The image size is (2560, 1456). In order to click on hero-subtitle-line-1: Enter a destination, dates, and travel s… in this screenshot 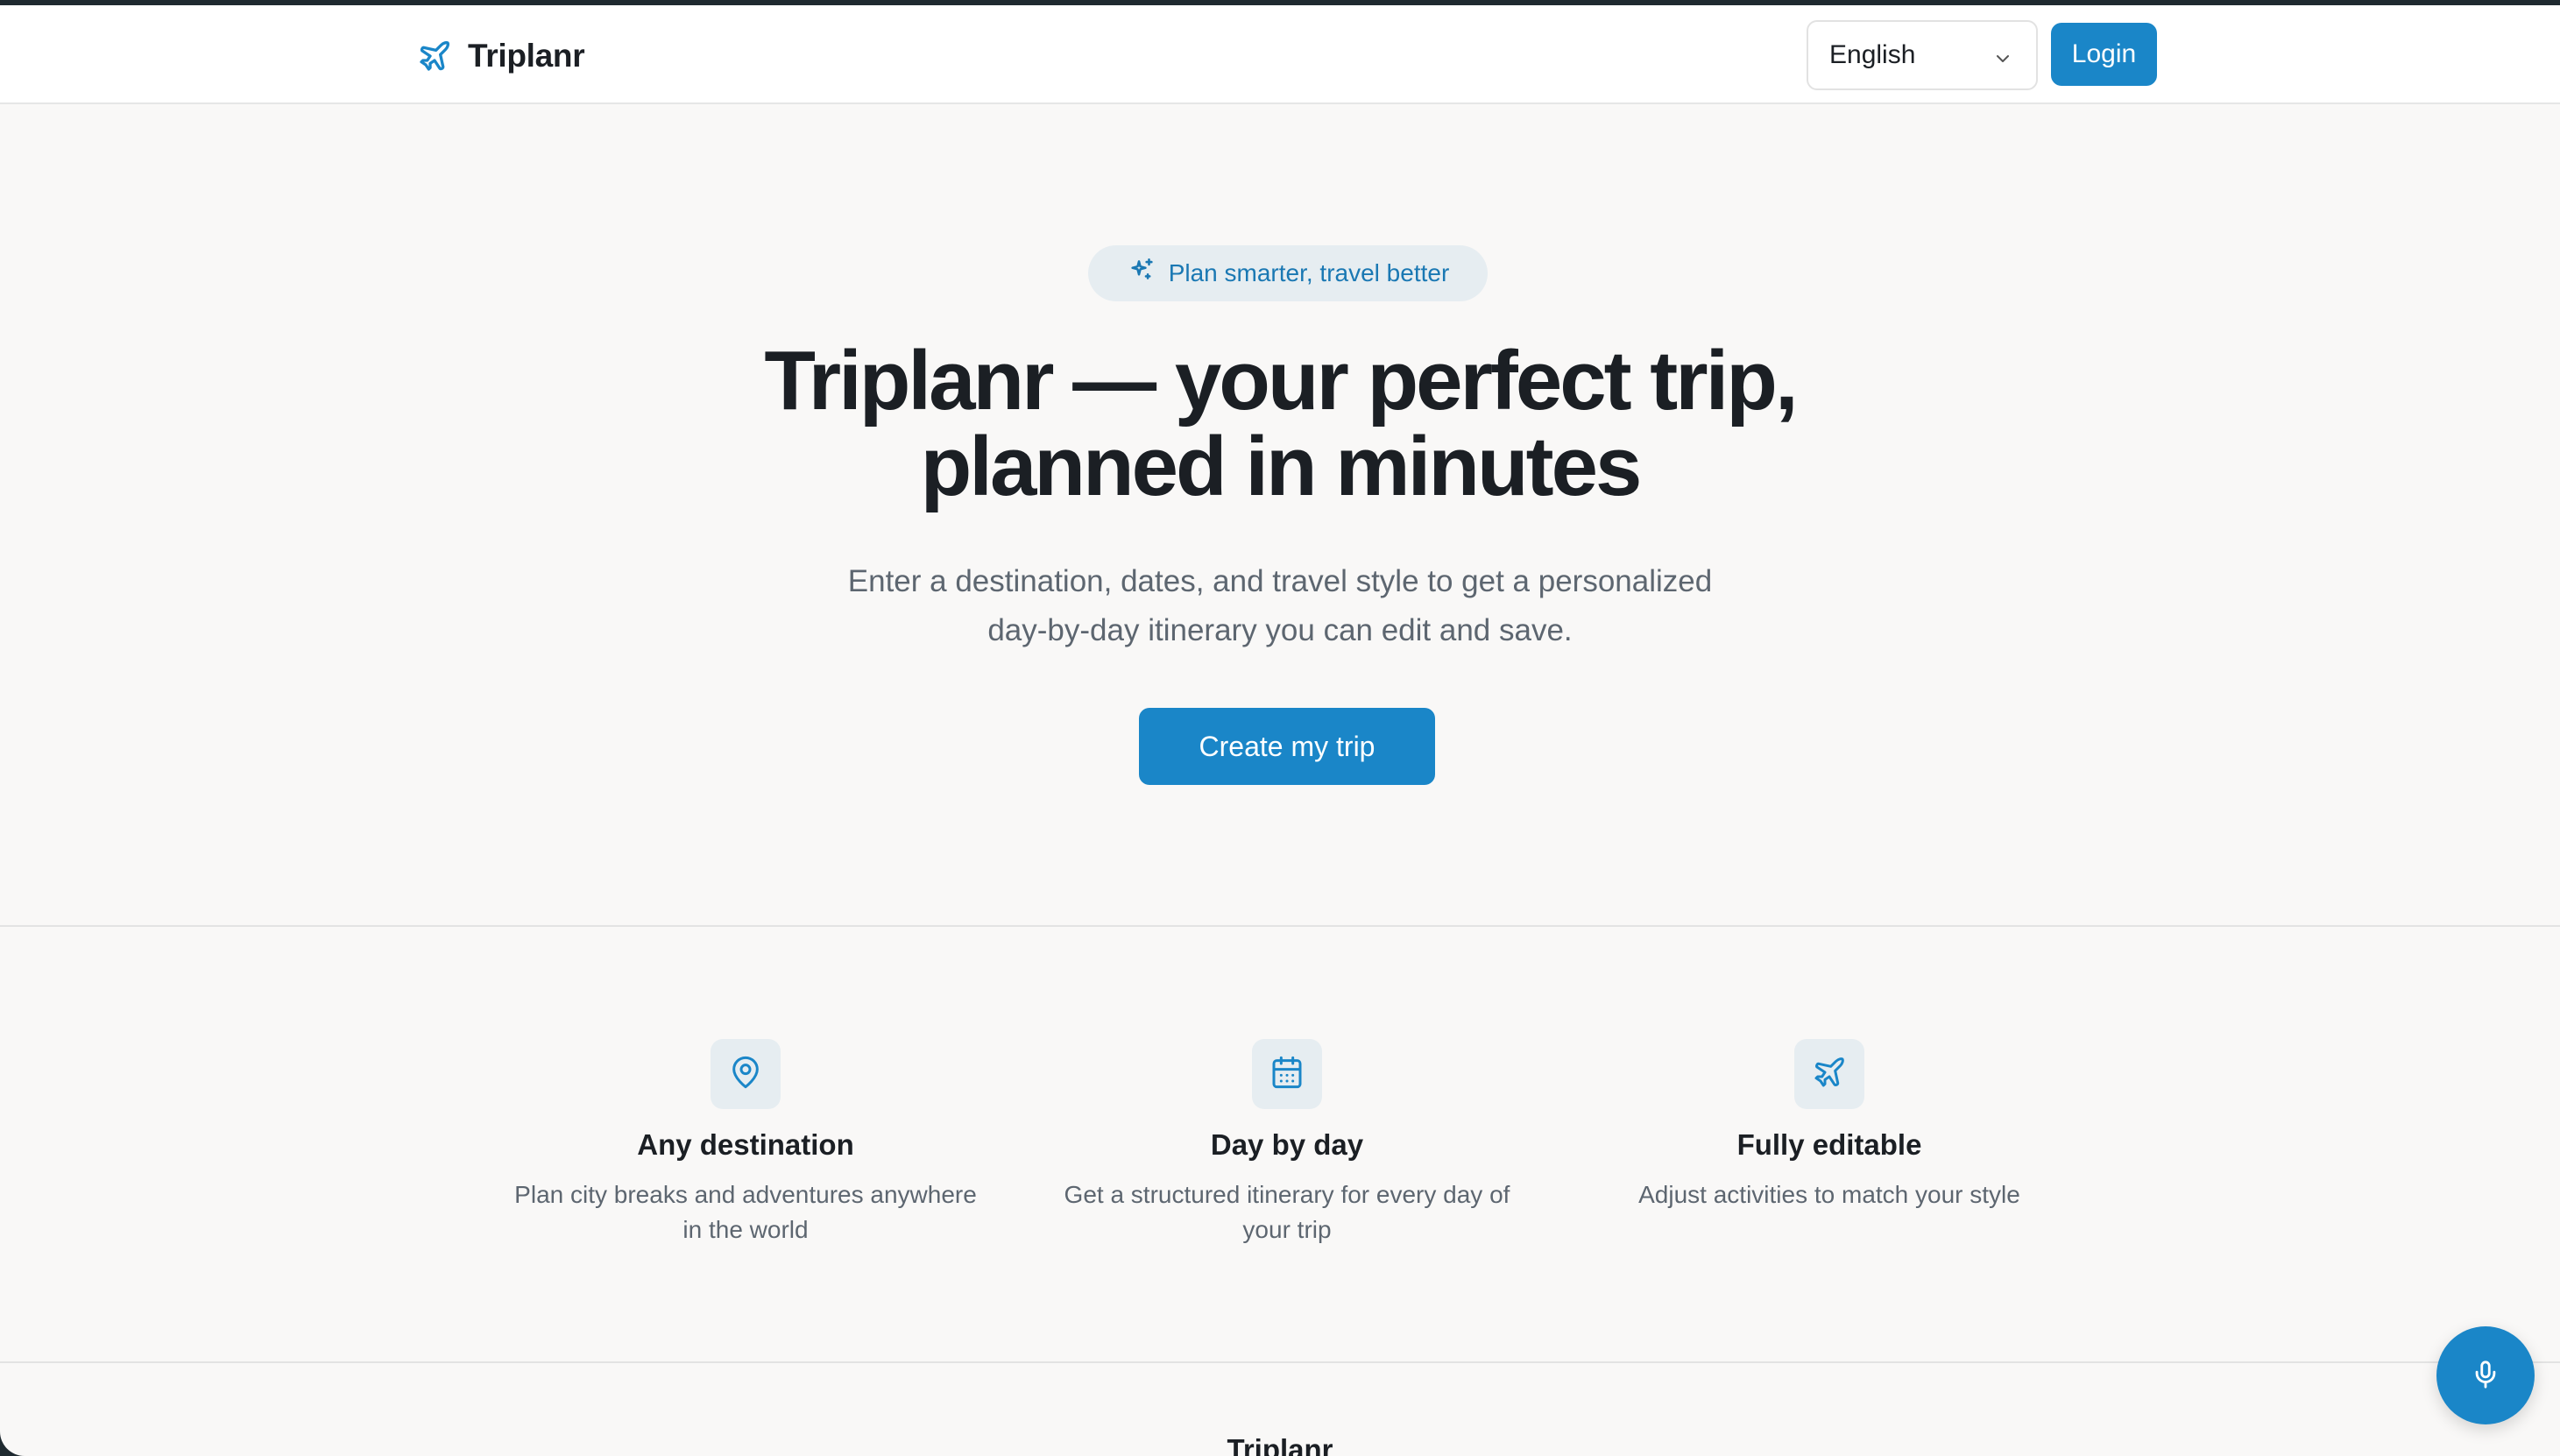, I will do `click(1280, 581)`.